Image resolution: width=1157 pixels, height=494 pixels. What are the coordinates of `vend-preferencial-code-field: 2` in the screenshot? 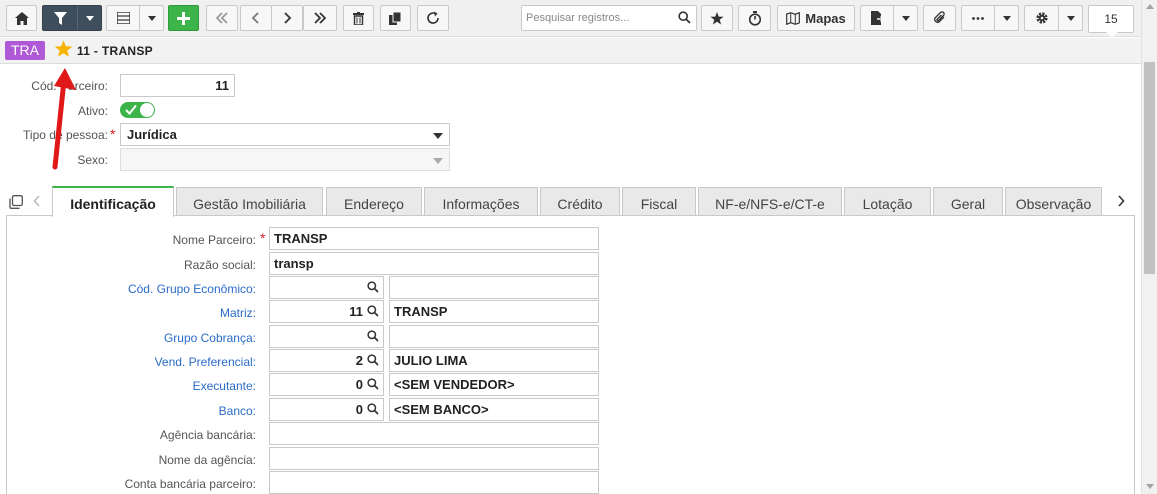 It's located at (326, 360).